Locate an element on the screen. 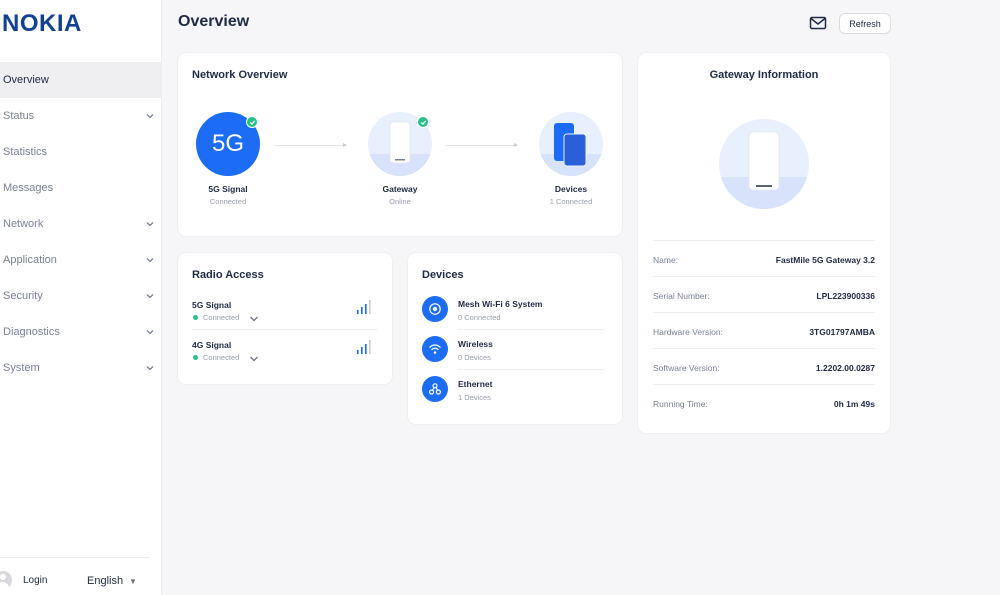  device-row-mesh: Mesh Wi-Fi 6 System 0 Connected is located at coordinates (515, 312).